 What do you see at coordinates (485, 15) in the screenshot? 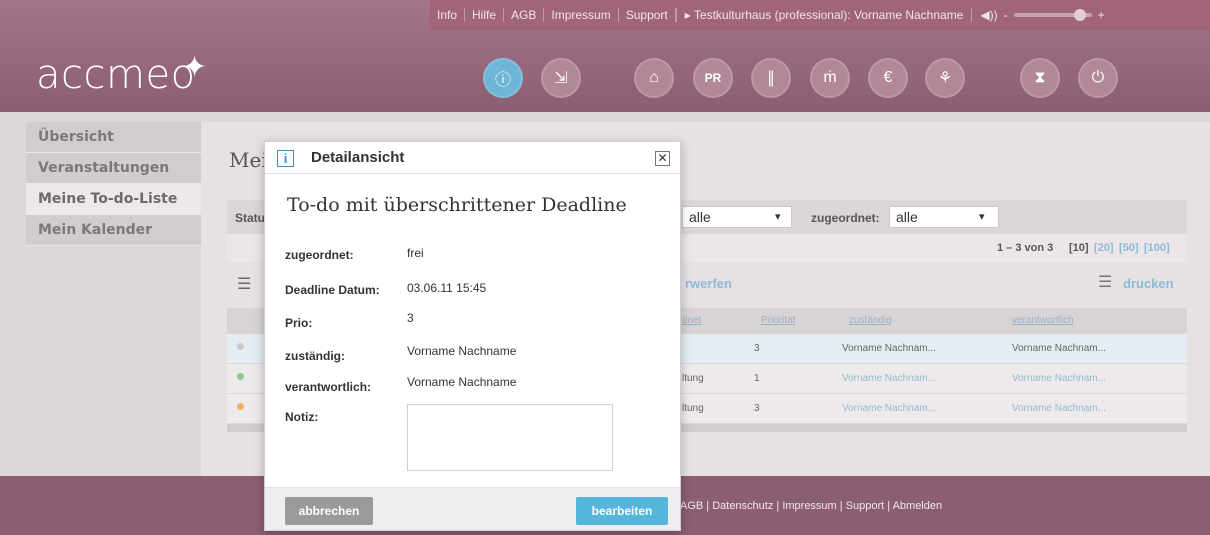
I see `help-link: Hilfe` at bounding box center [485, 15].